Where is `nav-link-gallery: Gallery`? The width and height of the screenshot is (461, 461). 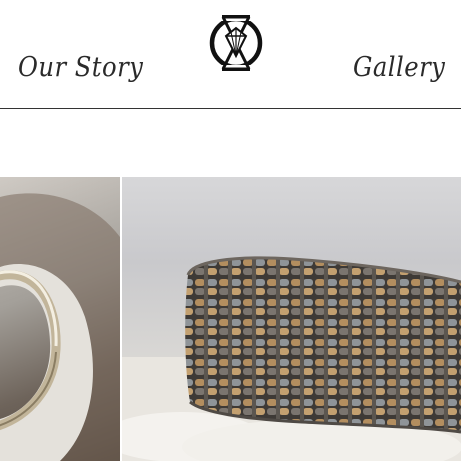
nav-link-gallery: Gallery is located at coordinates (399, 67).